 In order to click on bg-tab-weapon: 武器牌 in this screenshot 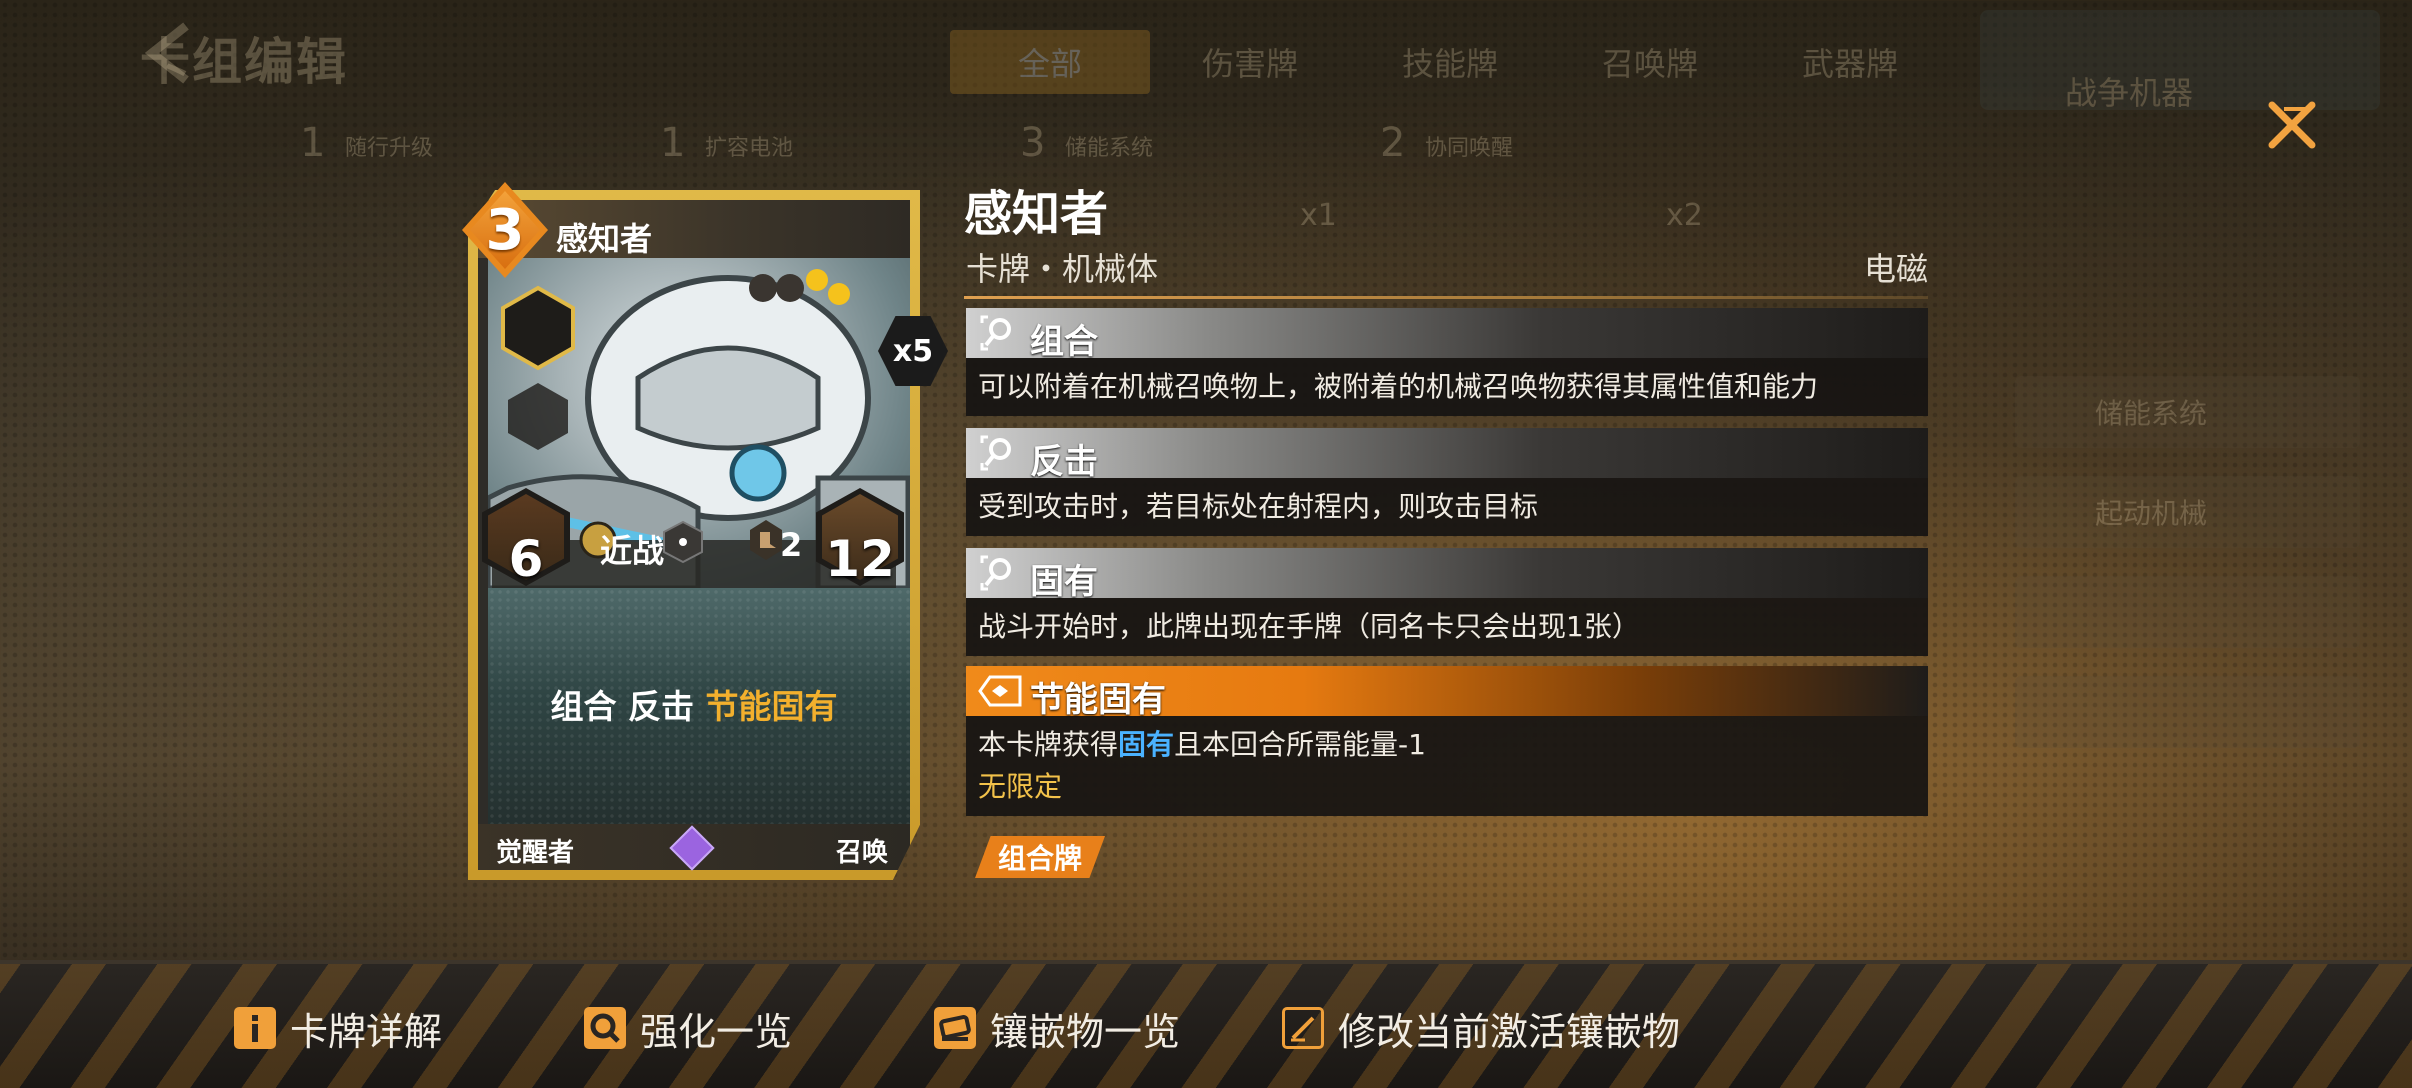, I will do `click(1849, 64)`.